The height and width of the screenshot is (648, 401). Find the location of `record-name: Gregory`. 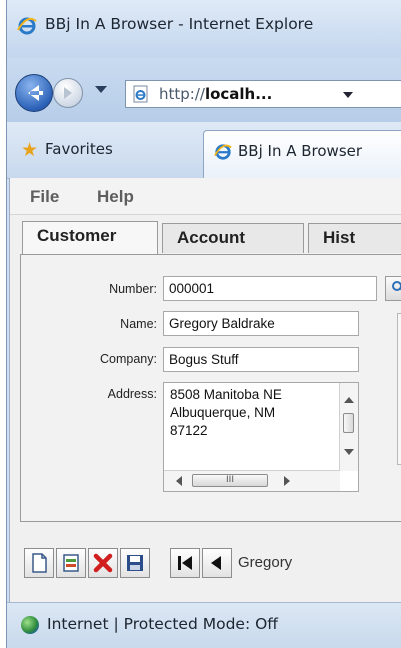

record-name: Gregory is located at coordinates (265, 562).